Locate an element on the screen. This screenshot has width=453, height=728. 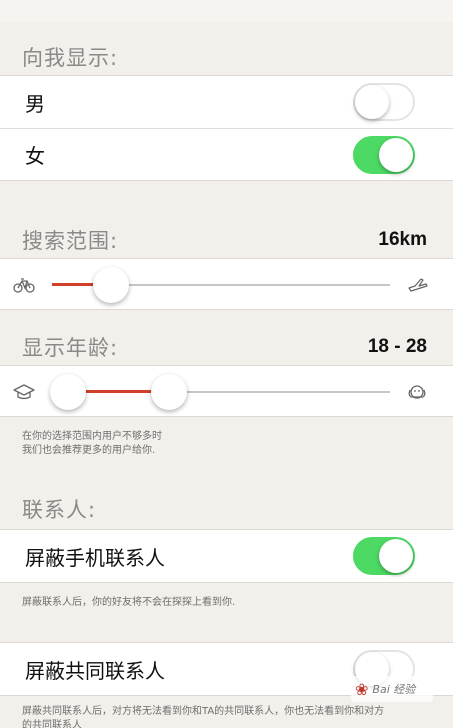
top-strip is located at coordinates (226, 11).